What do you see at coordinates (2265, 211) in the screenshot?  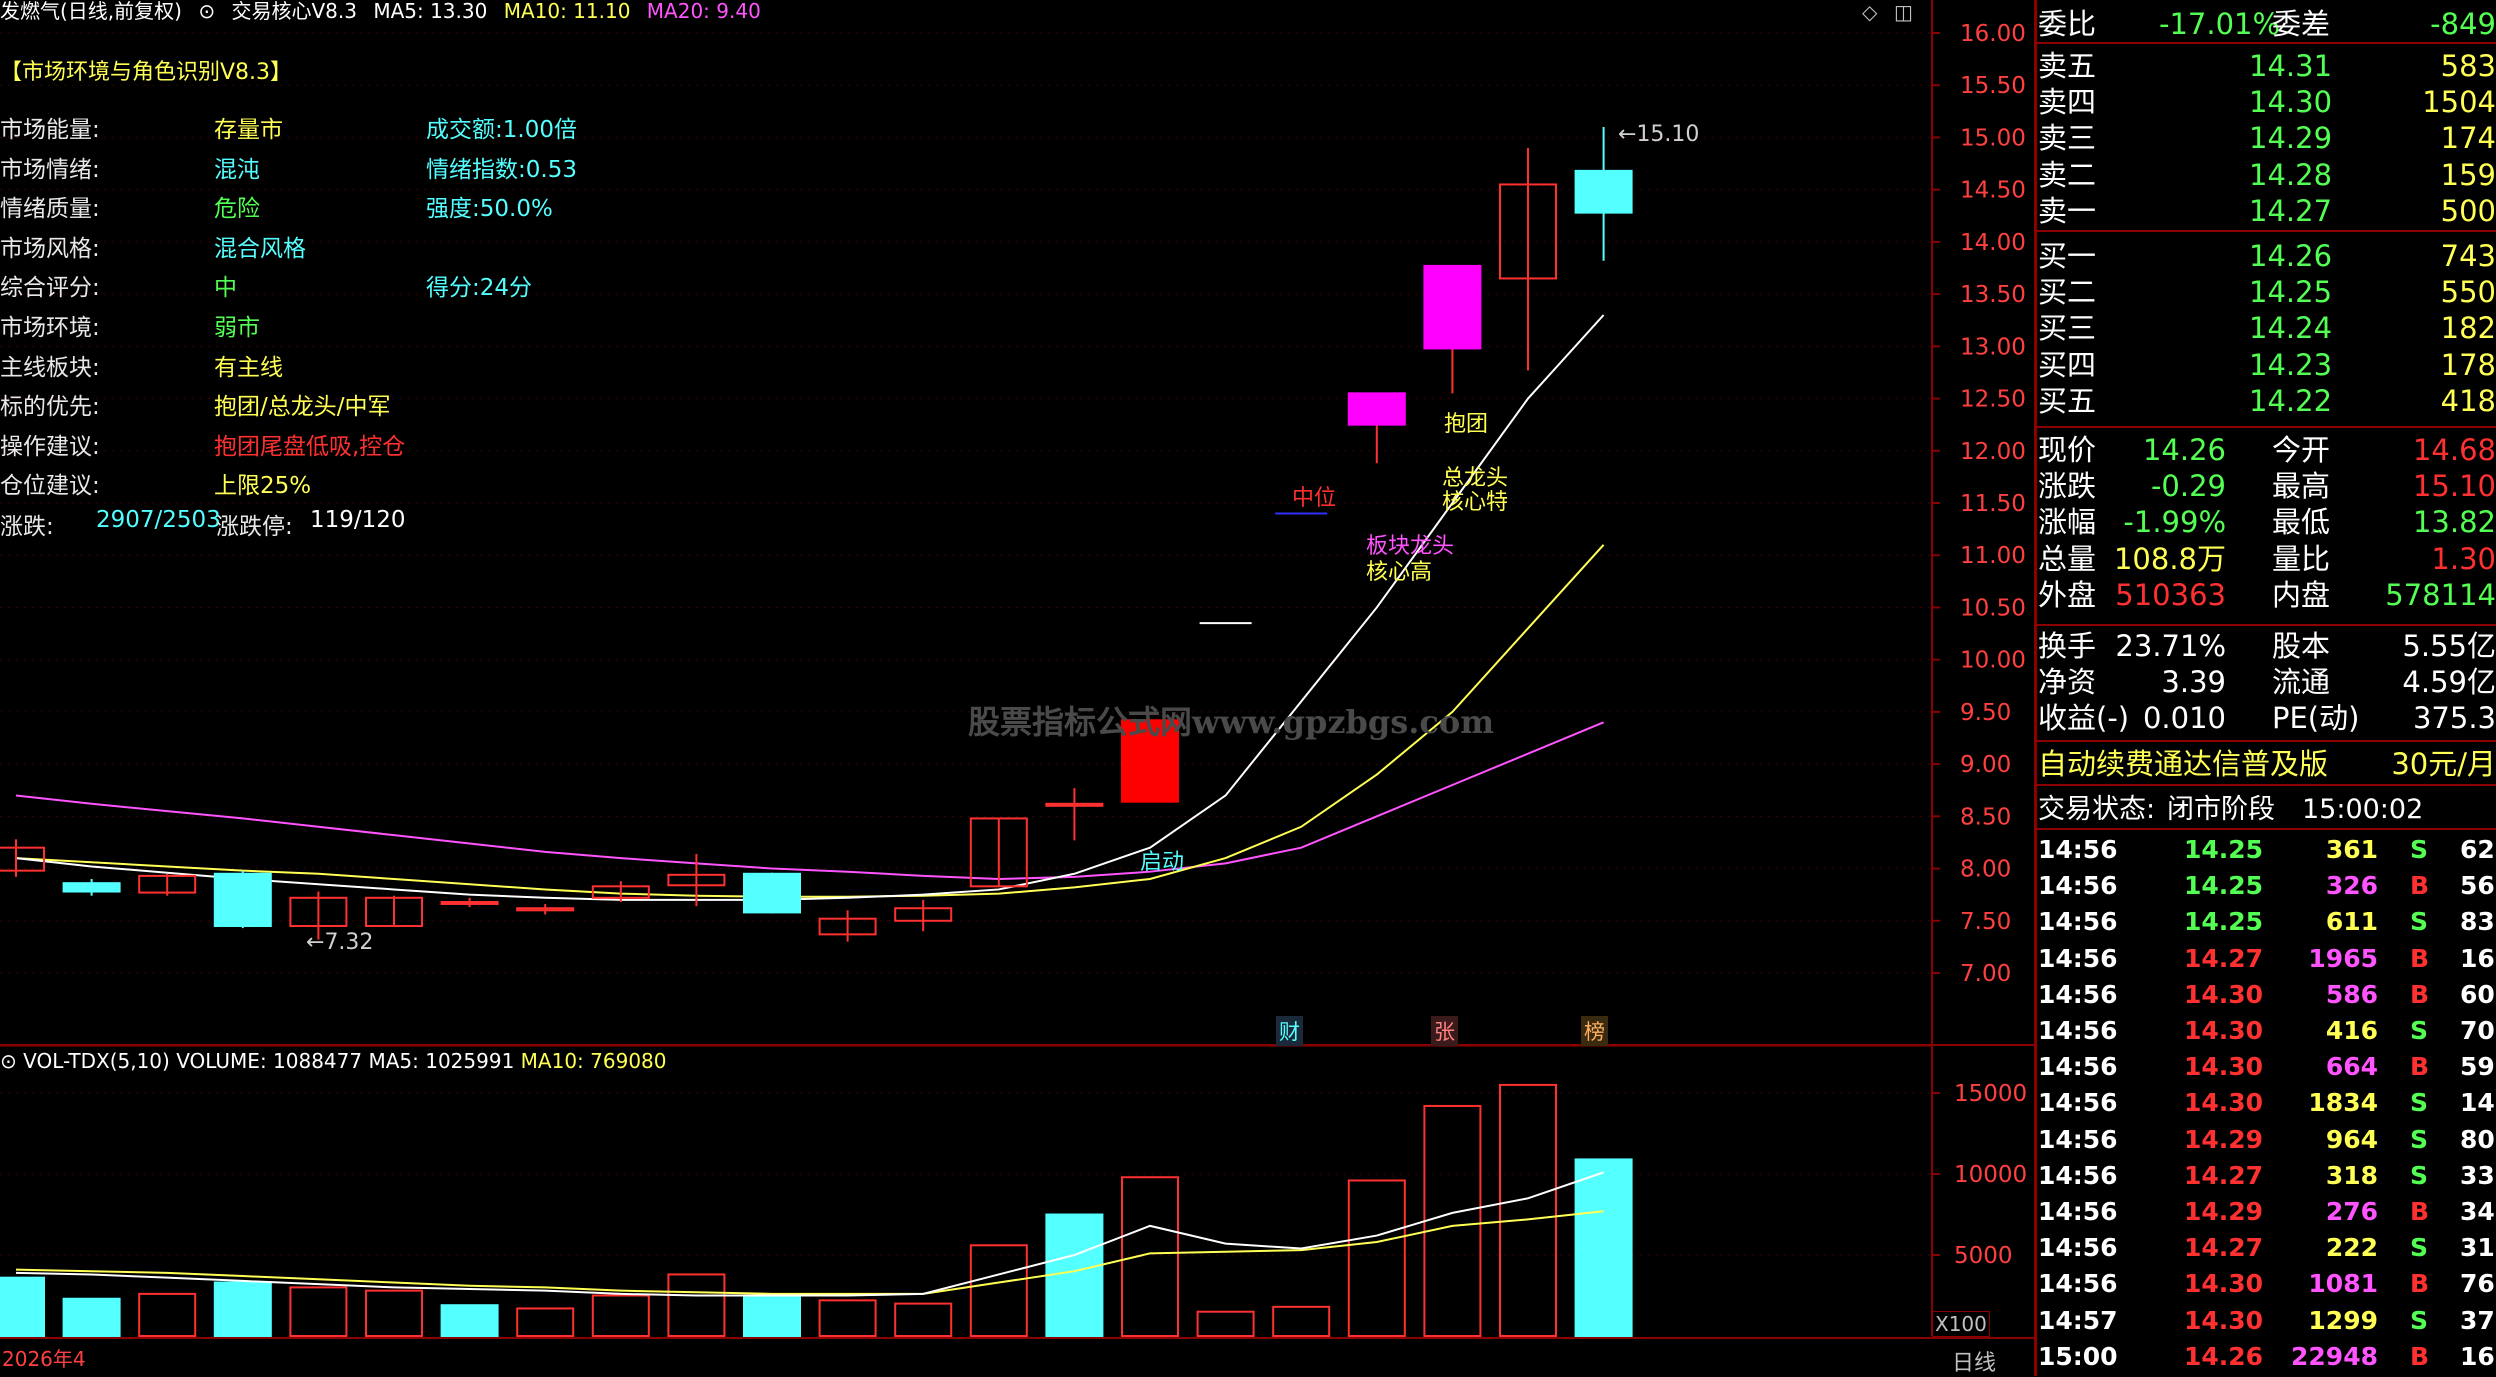 I see `sell-level-row: 卖一 14.27 500` at bounding box center [2265, 211].